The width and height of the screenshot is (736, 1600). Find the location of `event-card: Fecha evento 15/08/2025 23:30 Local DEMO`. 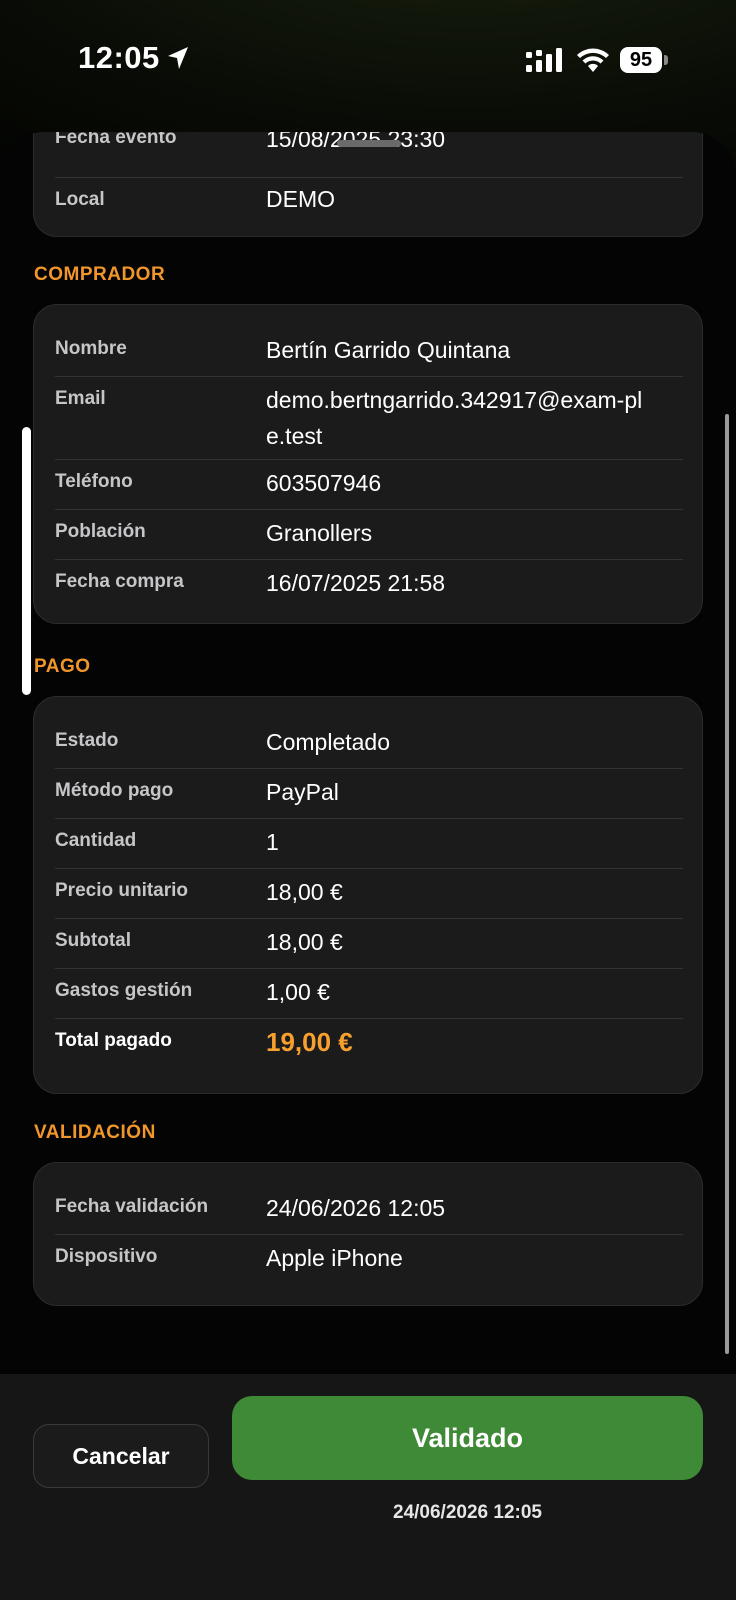

event-card: Fecha evento 15/08/2025 23:30 Local DEMO is located at coordinates (368, 184).